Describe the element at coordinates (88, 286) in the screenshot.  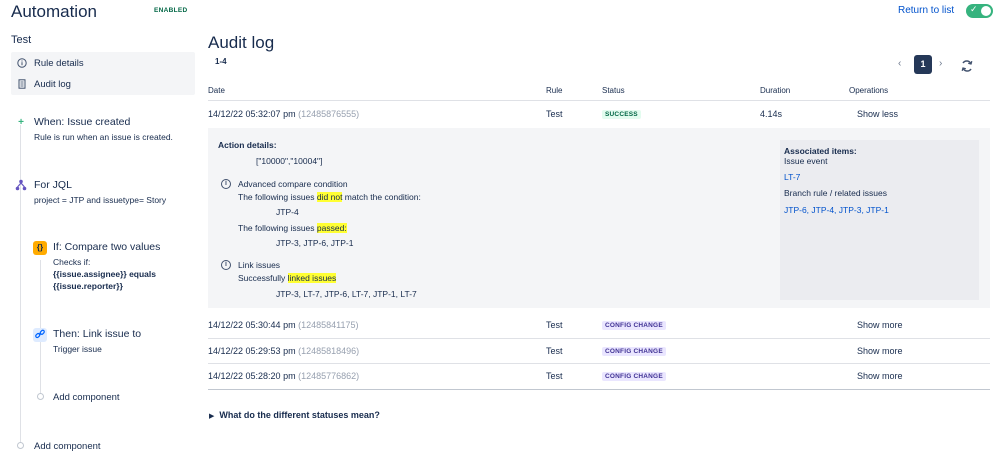
I see `step-description: {{issue.reporter}}` at that location.